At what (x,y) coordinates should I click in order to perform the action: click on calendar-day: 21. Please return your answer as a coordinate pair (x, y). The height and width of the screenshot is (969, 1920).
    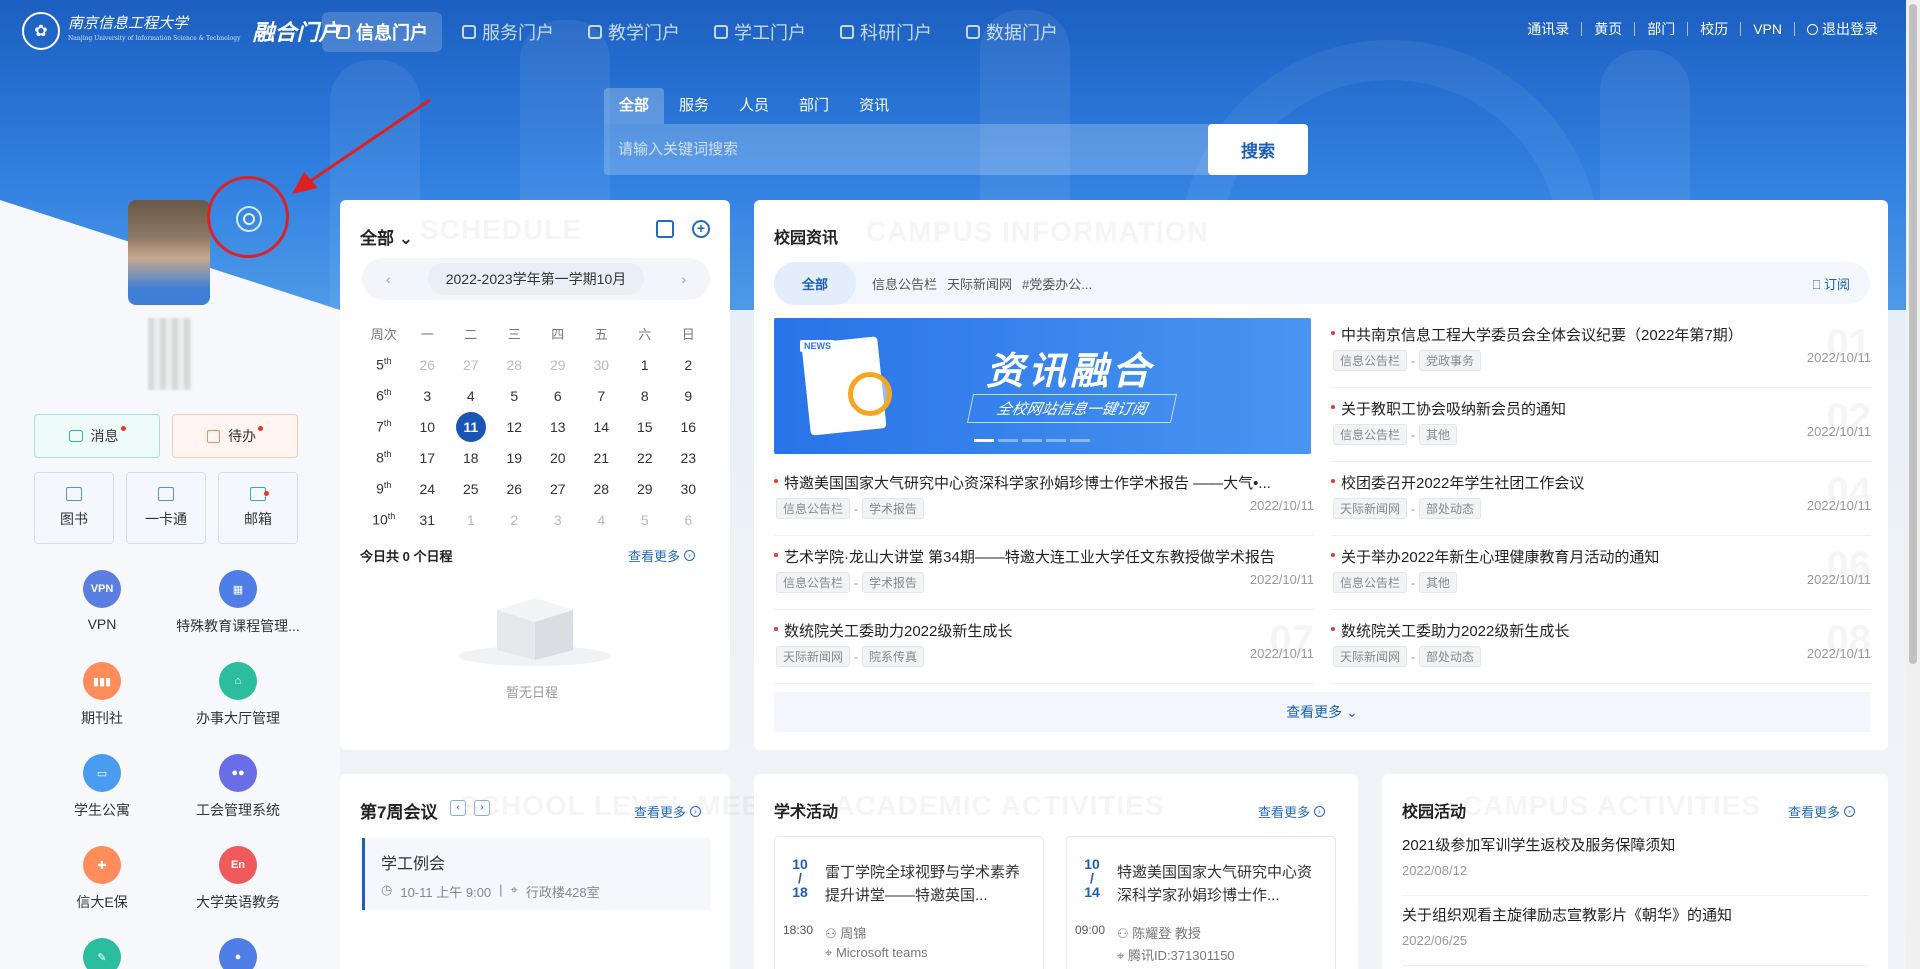
    Looking at the image, I should click on (602, 458).